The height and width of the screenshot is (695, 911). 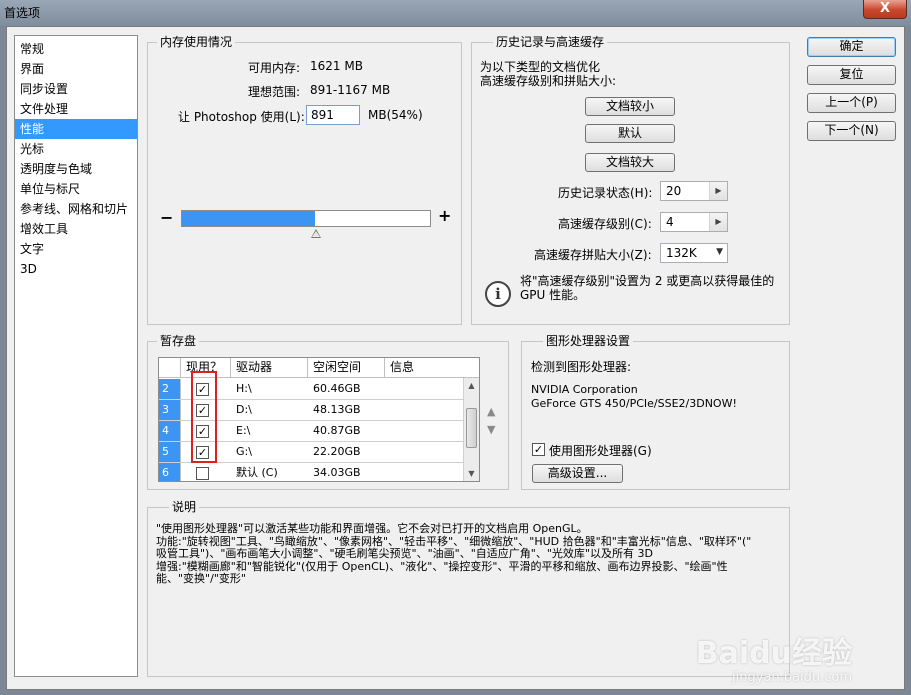 I want to click on row-free-space: 22.20GB, so click(x=337, y=451).